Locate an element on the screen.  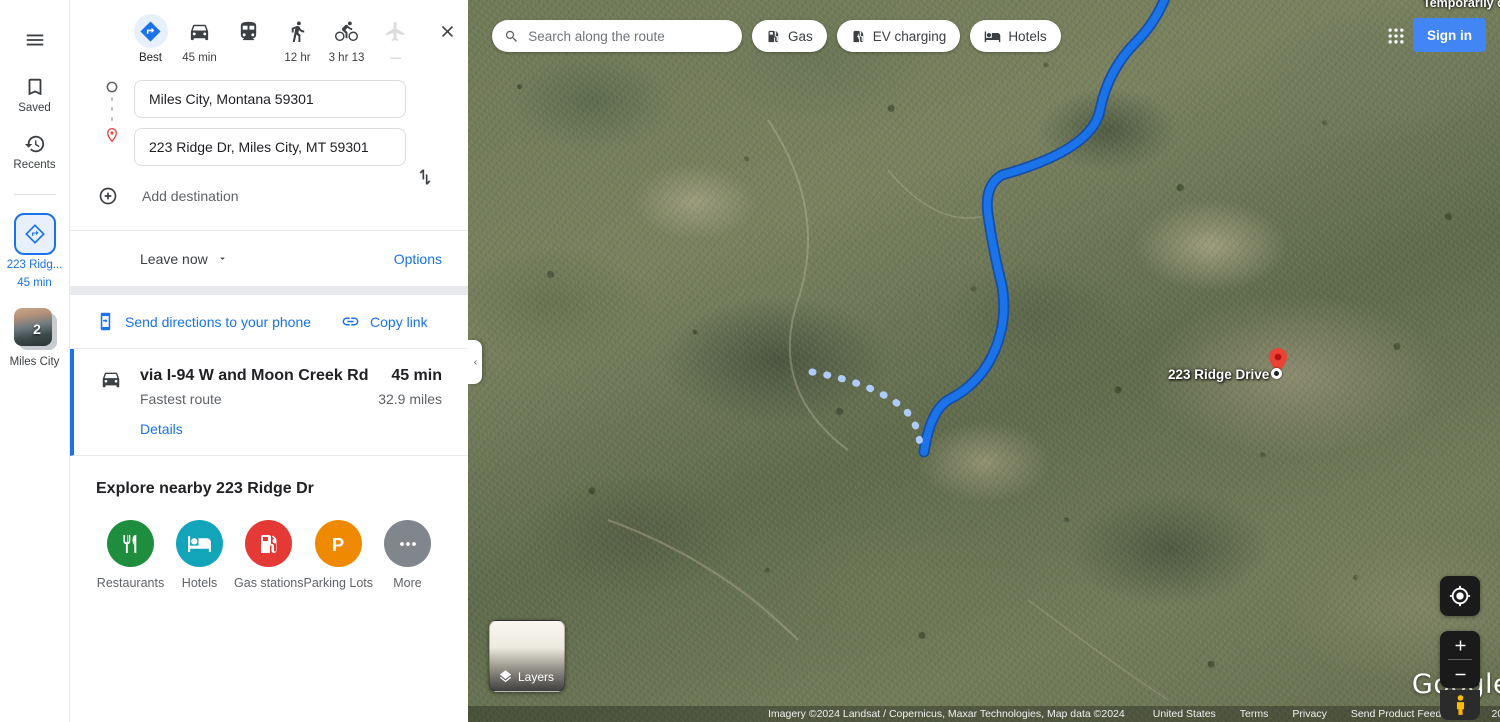
sidebar-item-saved: Saved is located at coordinates (35, 95).